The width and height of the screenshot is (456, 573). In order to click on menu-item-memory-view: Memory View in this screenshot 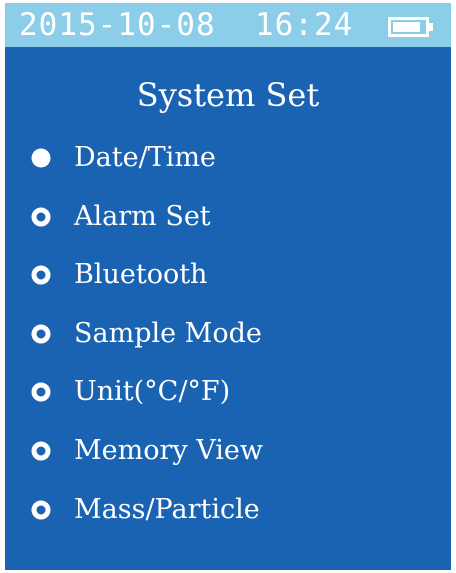, I will do `click(228, 461)`.